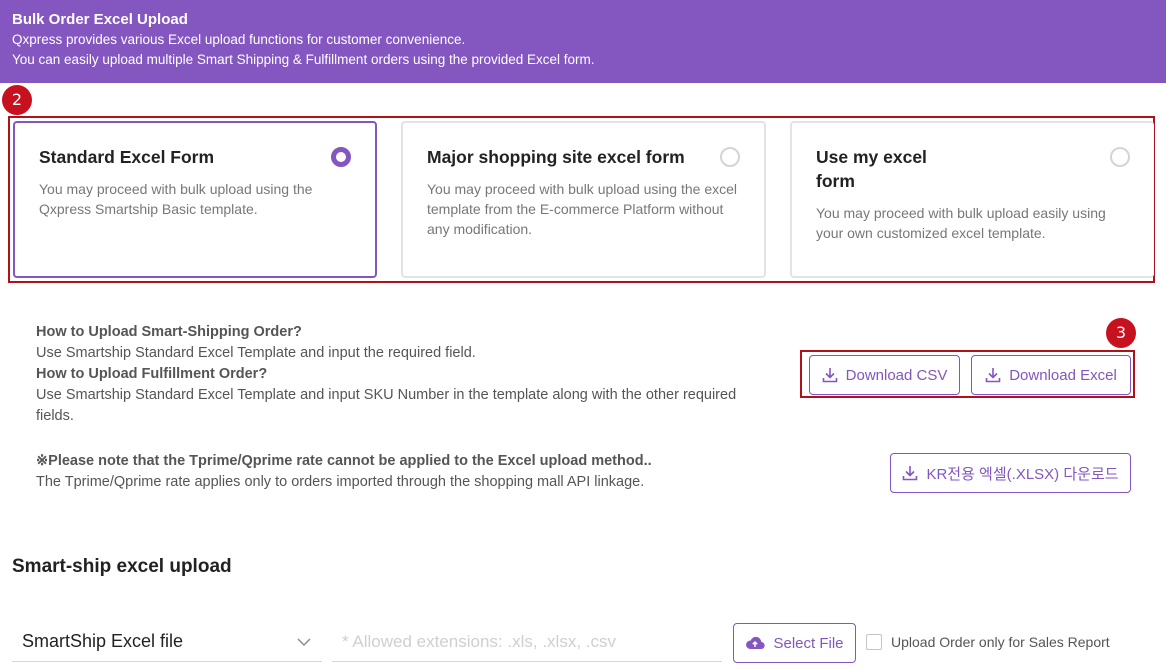 Image resolution: width=1166 pixels, height=672 pixels. Describe the element at coordinates (1063, 375) in the screenshot. I see `download-excel-label: Download Excel` at that location.